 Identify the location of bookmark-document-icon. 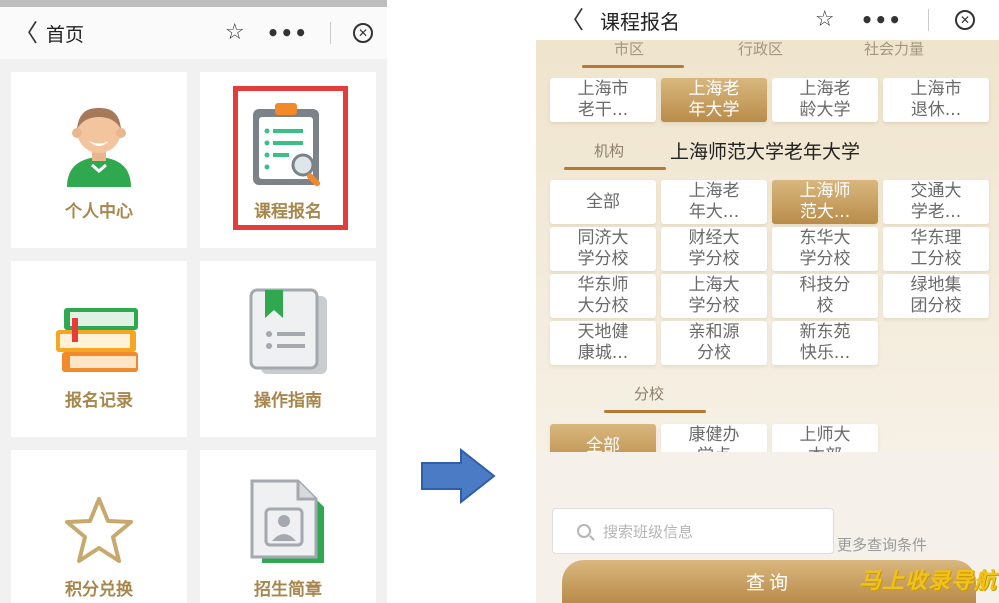
(288, 331).